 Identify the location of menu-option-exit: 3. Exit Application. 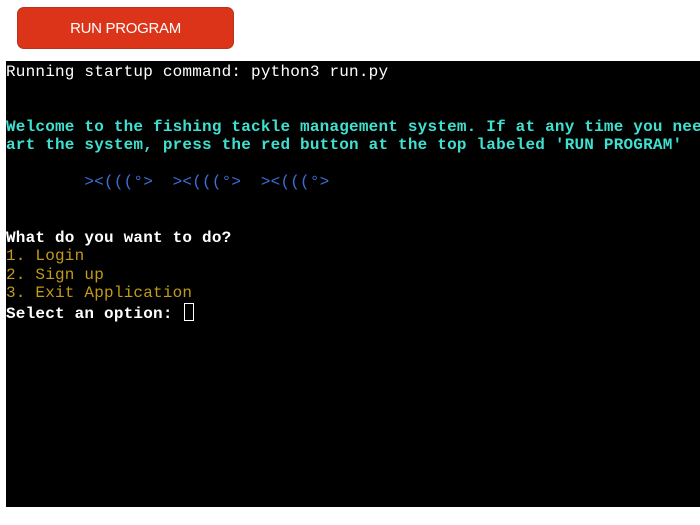
(99, 293).